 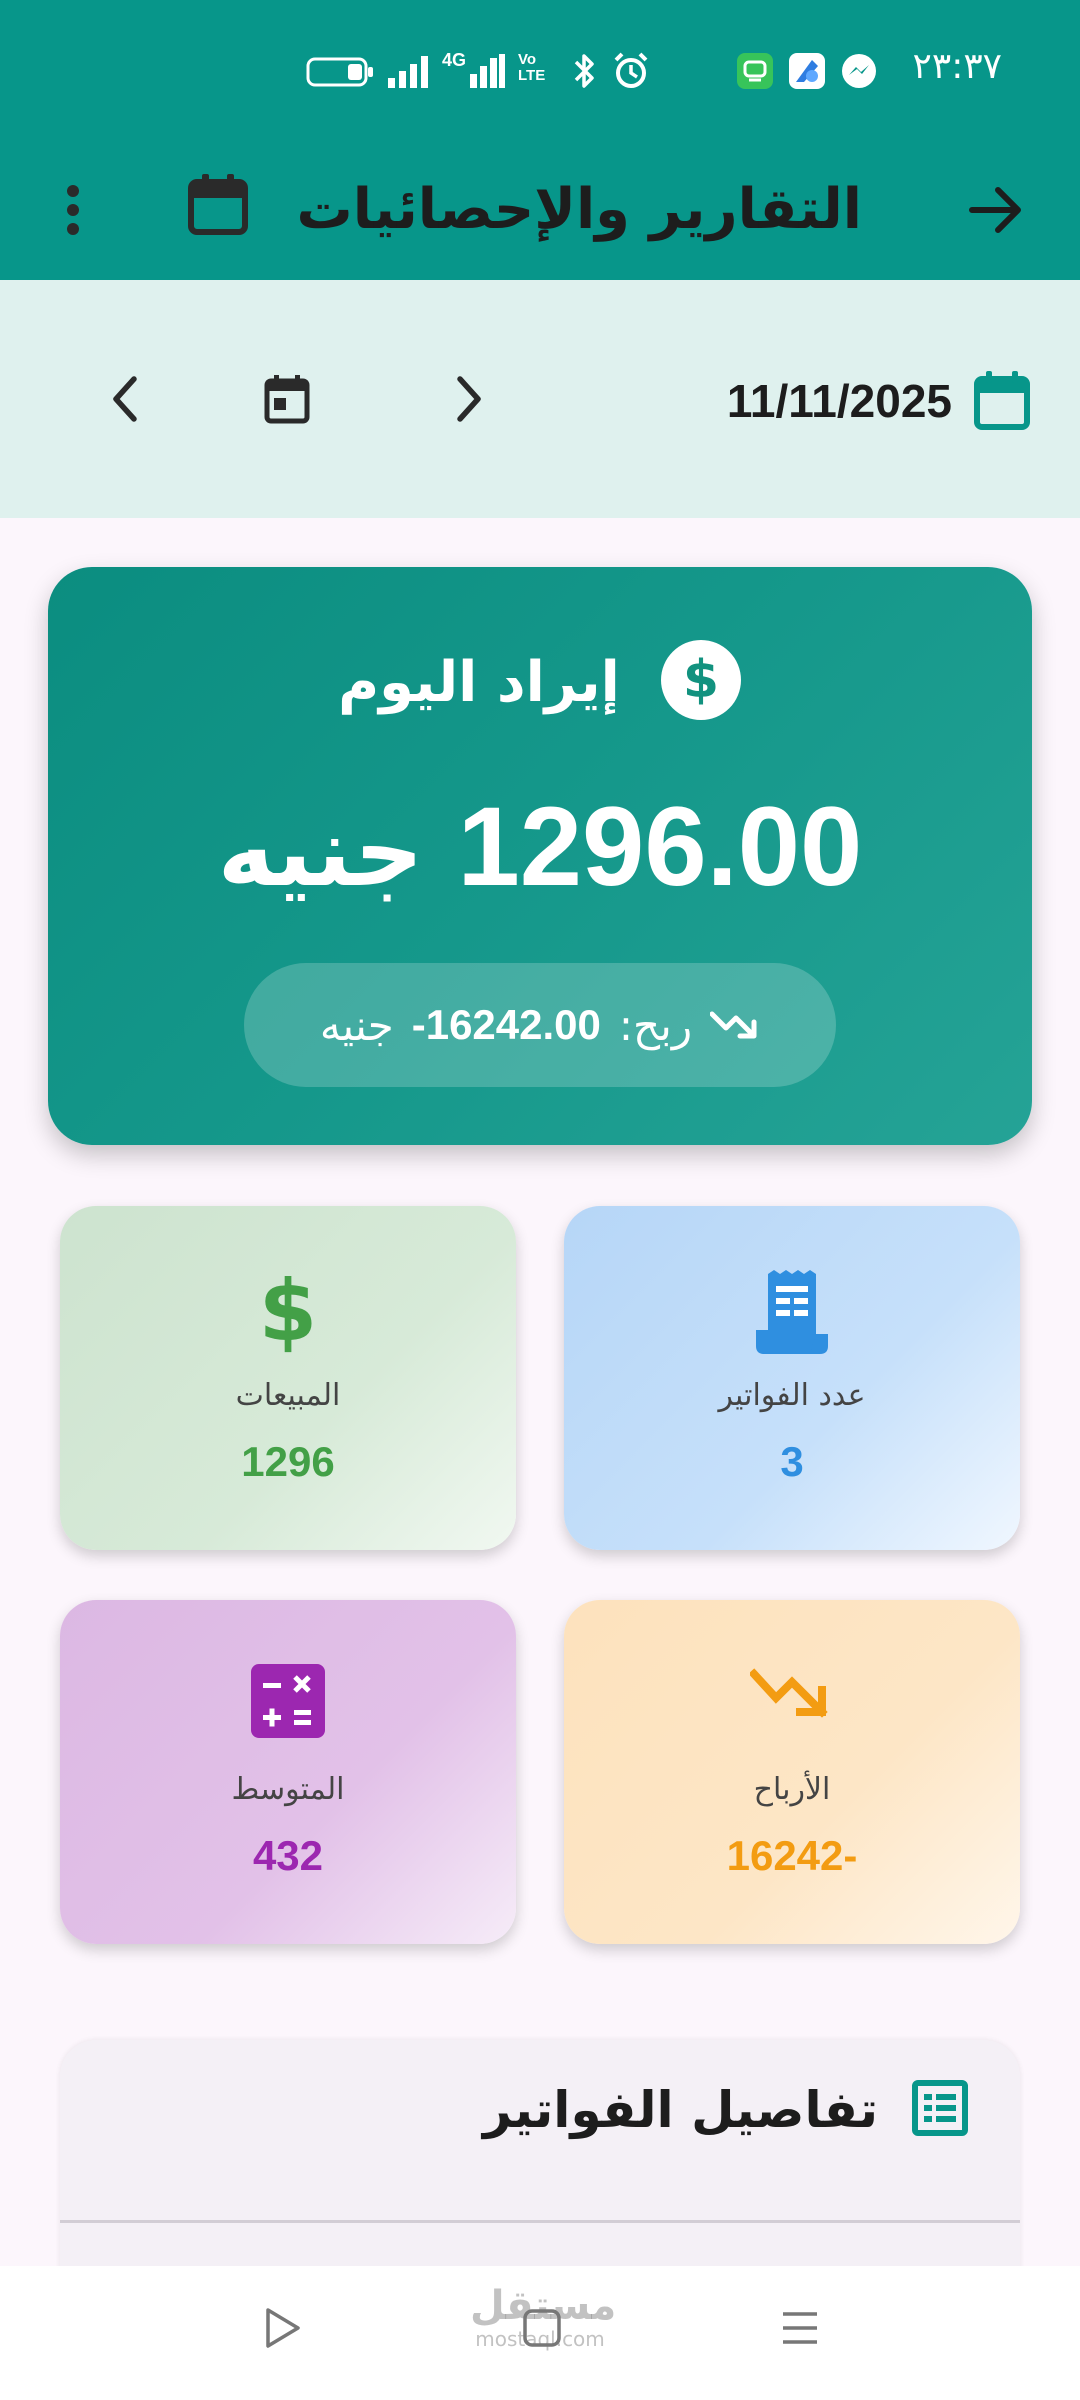 I want to click on average-value: 432, so click(x=288, y=1855).